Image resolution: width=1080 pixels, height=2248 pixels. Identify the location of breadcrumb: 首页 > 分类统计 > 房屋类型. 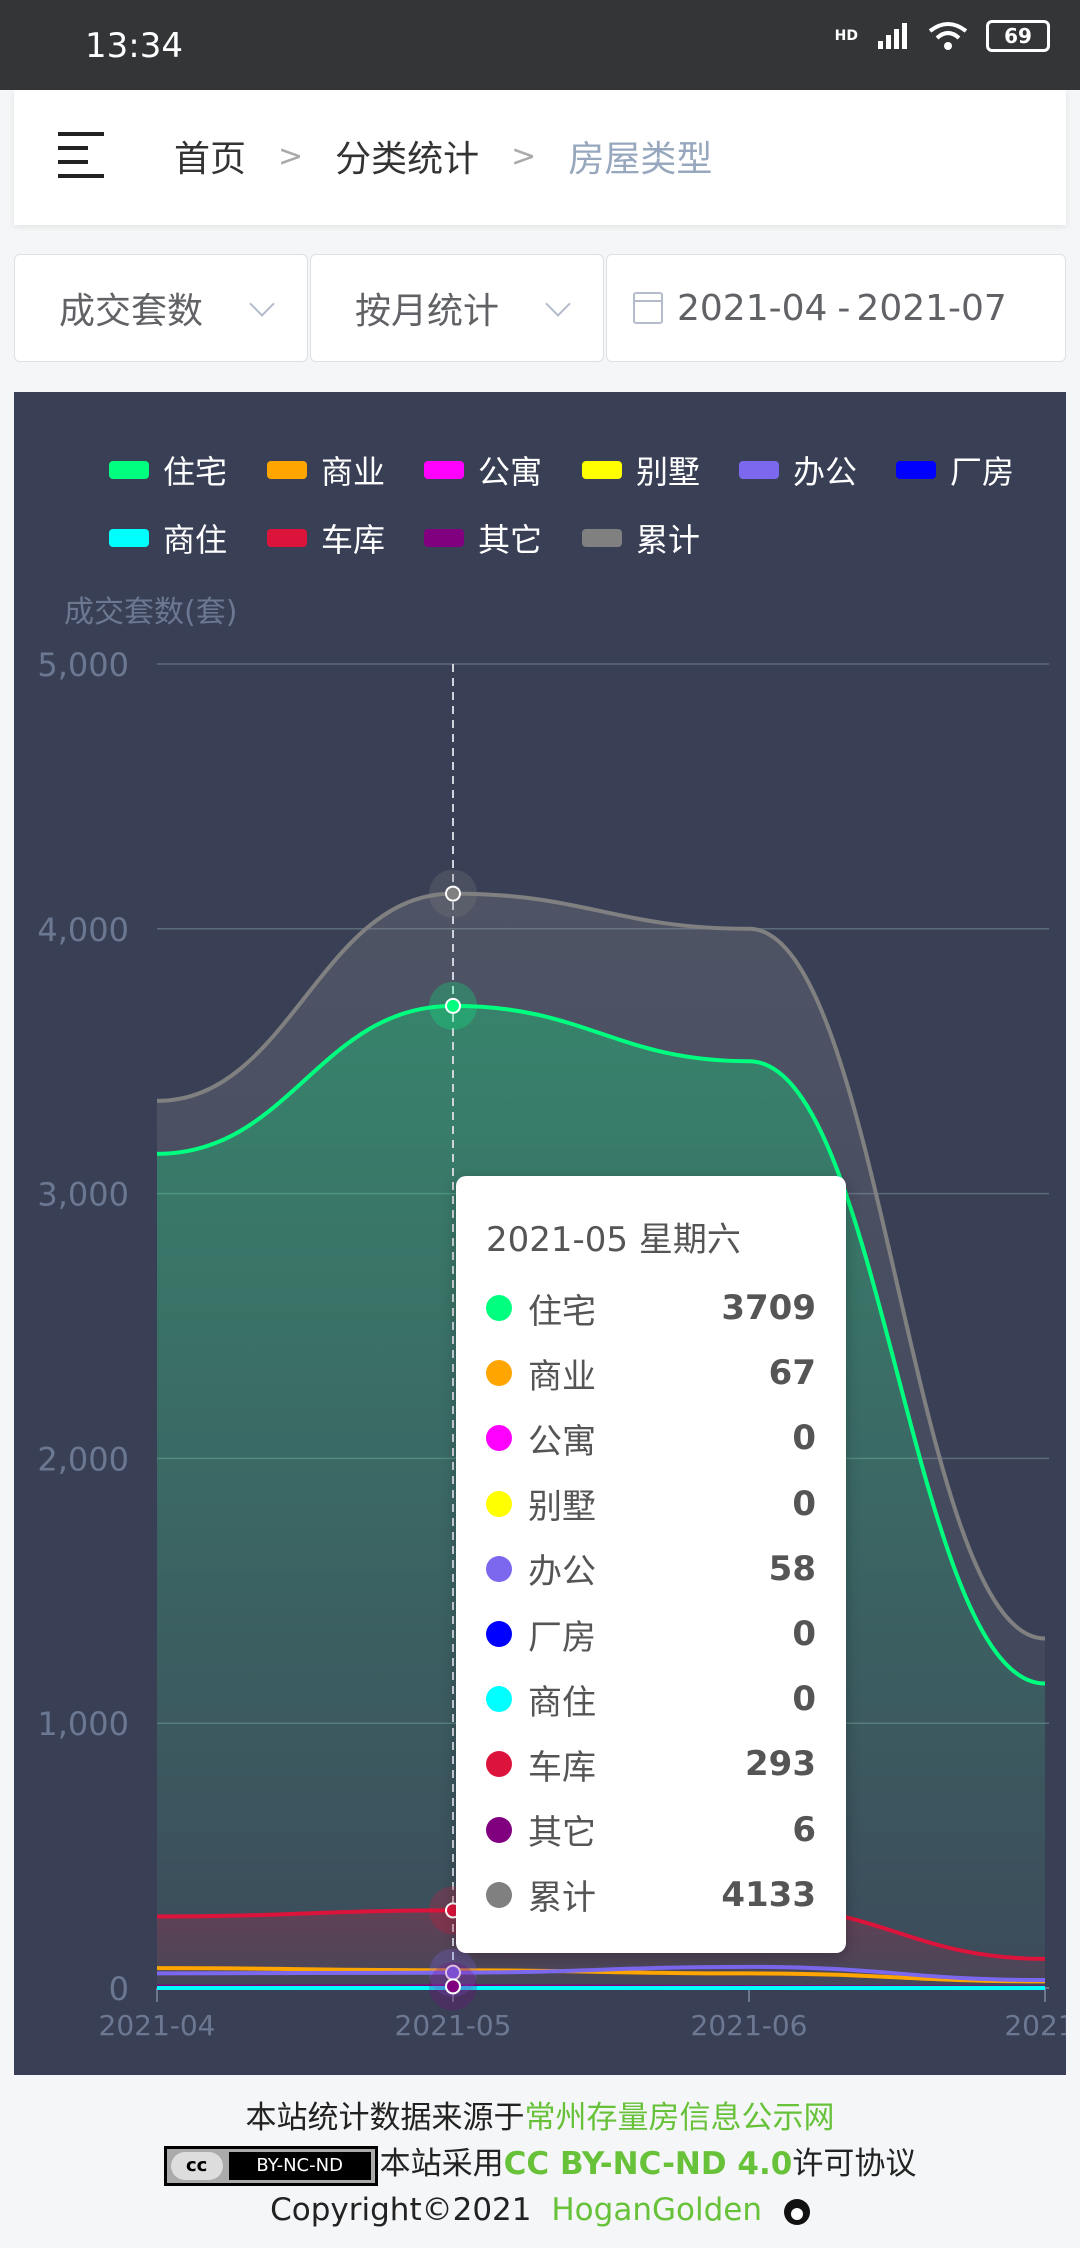
(443, 156).